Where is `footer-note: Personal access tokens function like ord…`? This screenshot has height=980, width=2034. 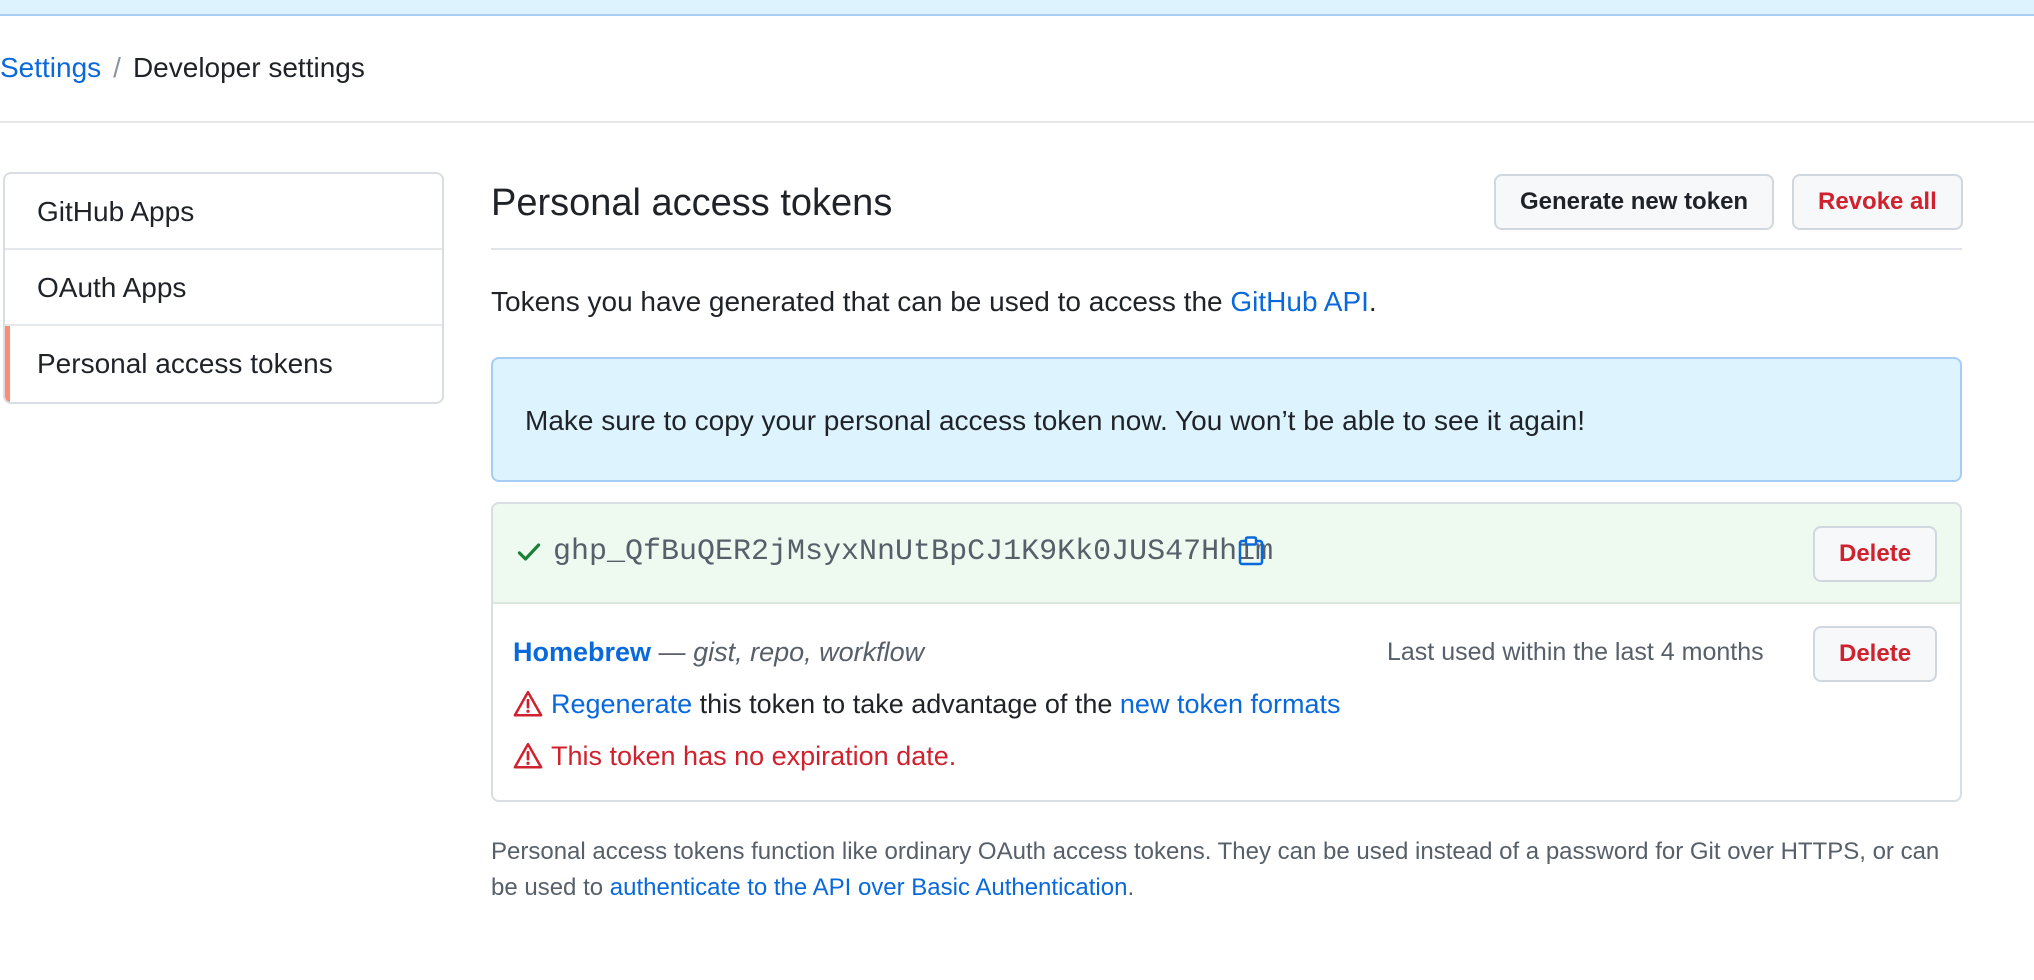
footer-note: Personal access tokens function like ord… is located at coordinates (1226, 870).